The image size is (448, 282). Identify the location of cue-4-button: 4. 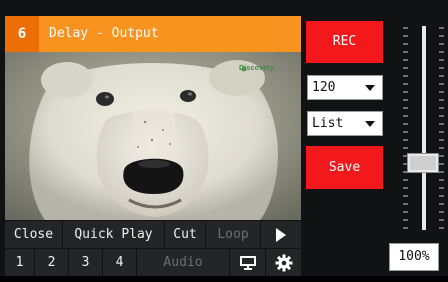
(120, 262).